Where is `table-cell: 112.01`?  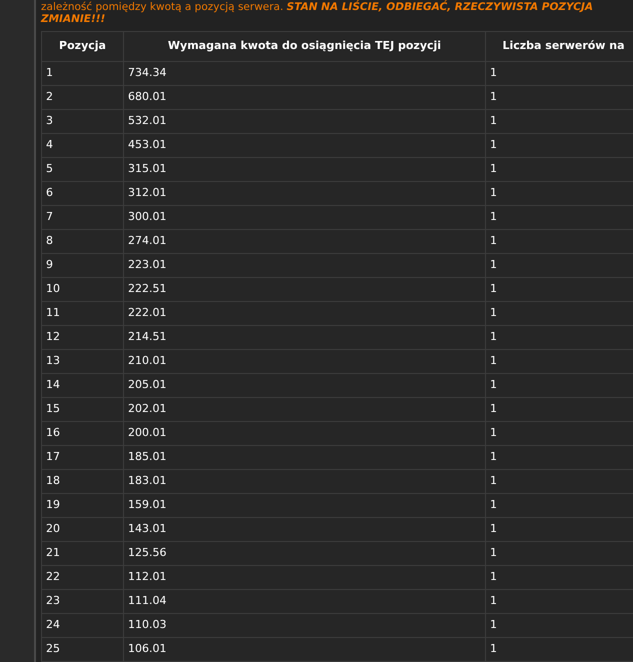
table-cell: 112.01 is located at coordinates (305, 578).